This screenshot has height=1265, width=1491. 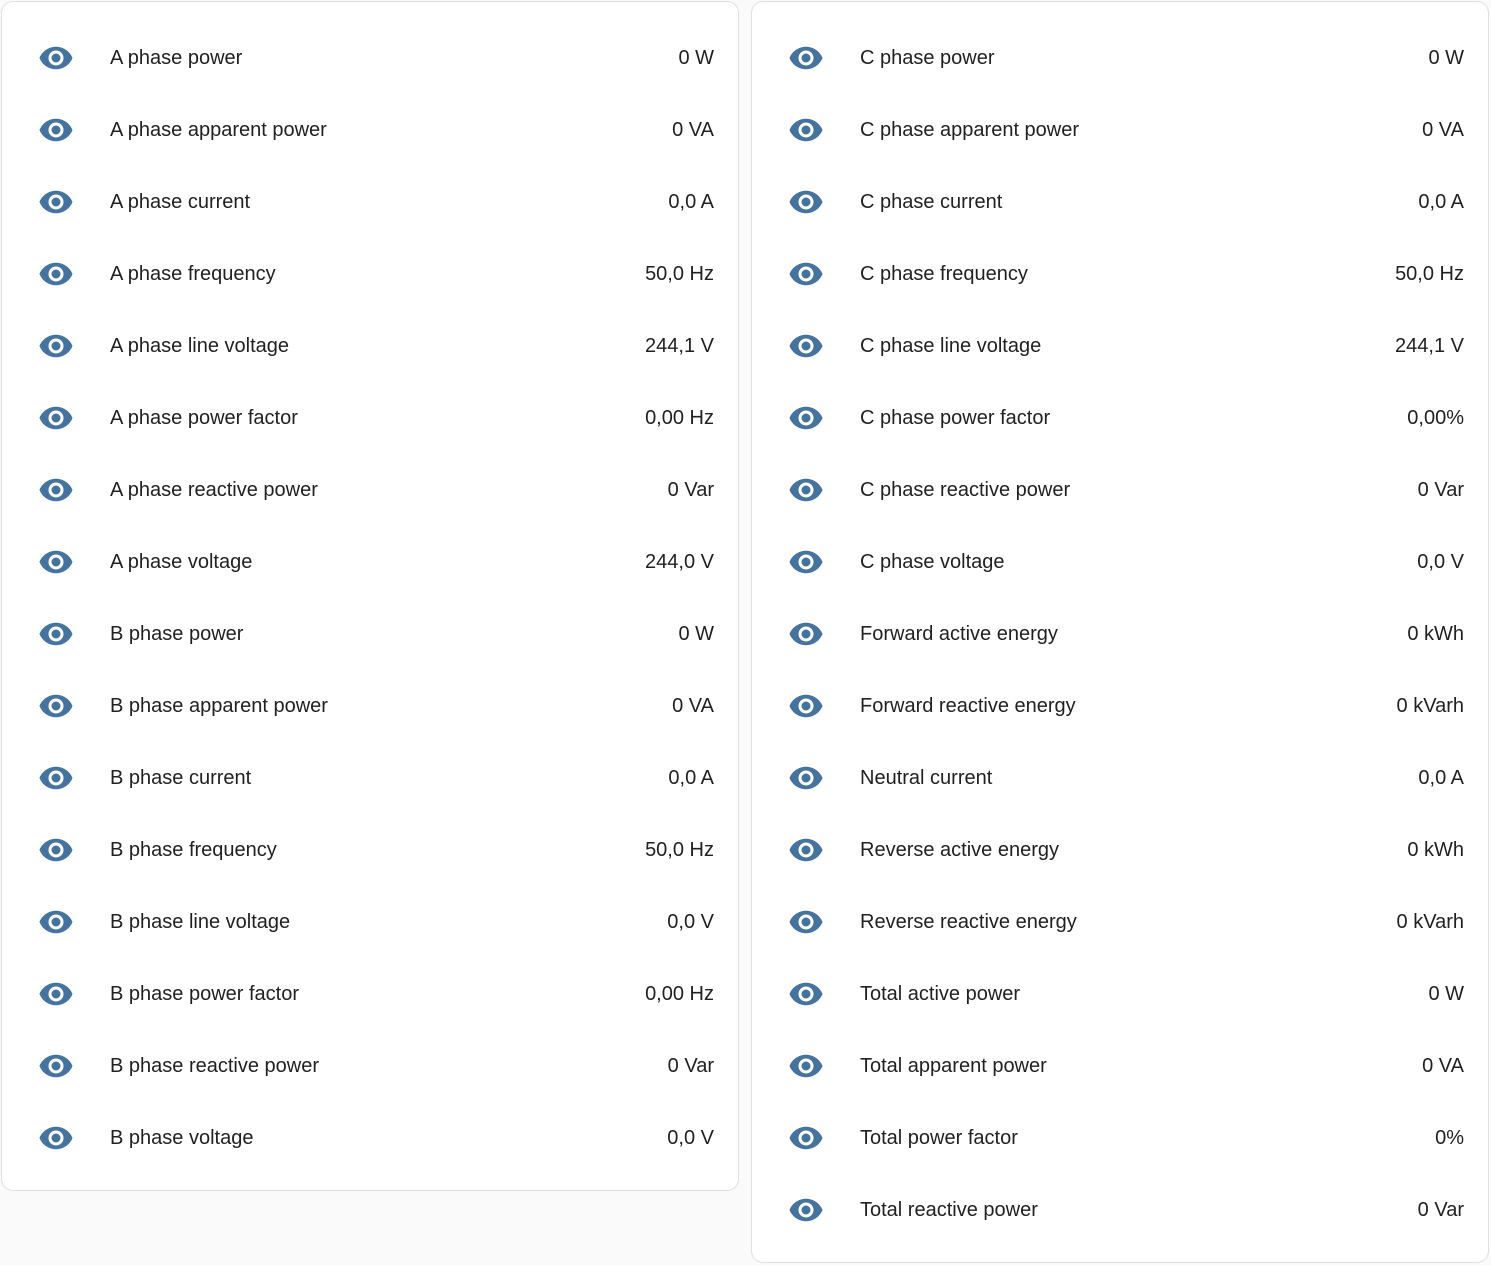 What do you see at coordinates (181, 562) in the screenshot?
I see `entity-name: A phase voltage` at bounding box center [181, 562].